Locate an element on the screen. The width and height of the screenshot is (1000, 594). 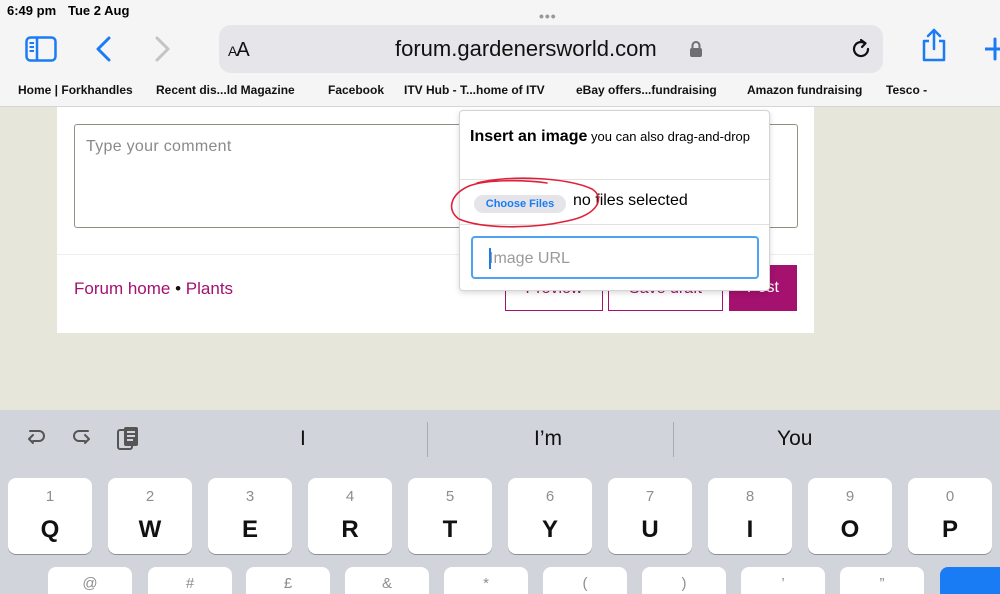
undo-icon is located at coordinates (36, 440).